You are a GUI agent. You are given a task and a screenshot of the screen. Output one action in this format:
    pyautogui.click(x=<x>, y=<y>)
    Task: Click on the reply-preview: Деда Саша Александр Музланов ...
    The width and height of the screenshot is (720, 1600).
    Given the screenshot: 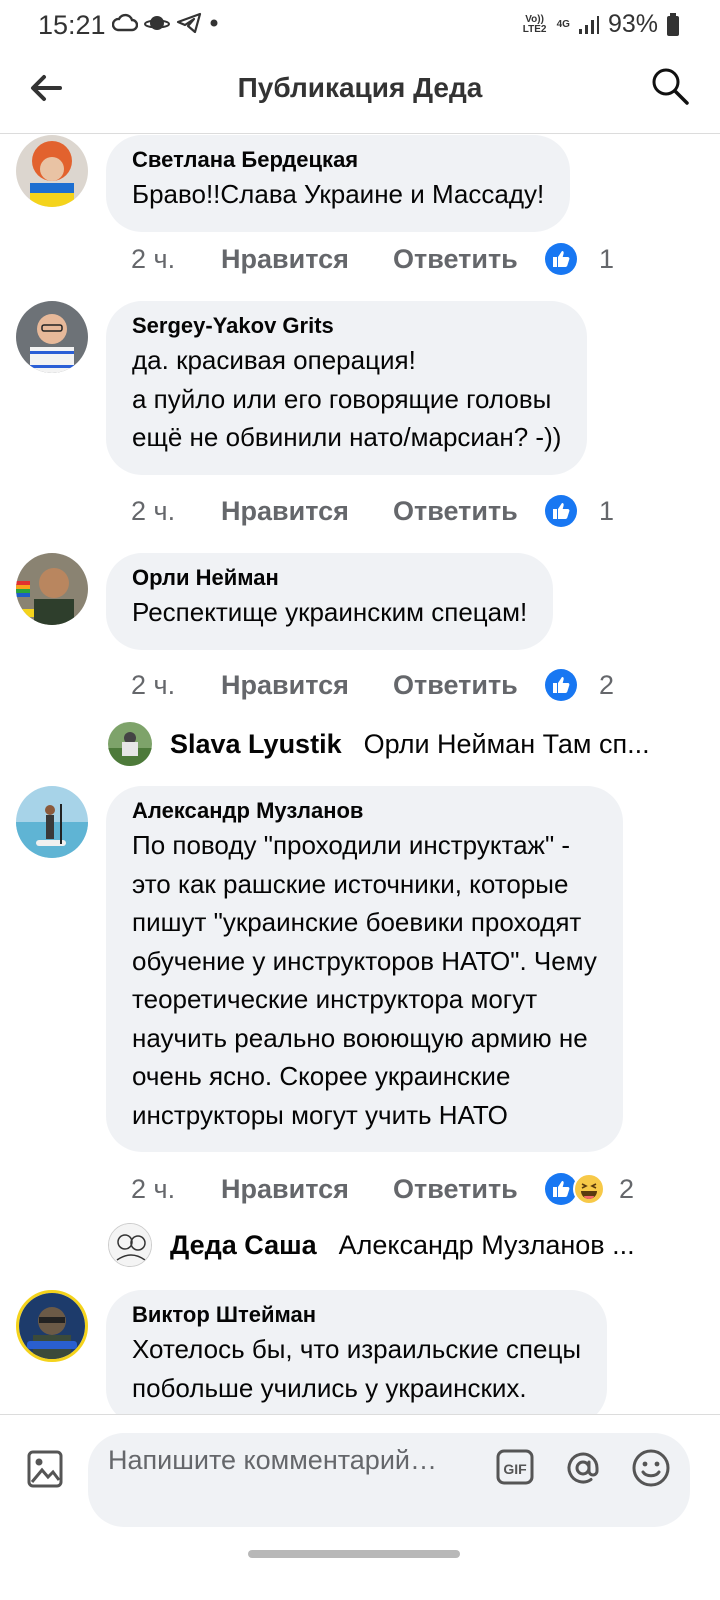 What is the action you would take?
    pyautogui.click(x=371, y=1245)
    